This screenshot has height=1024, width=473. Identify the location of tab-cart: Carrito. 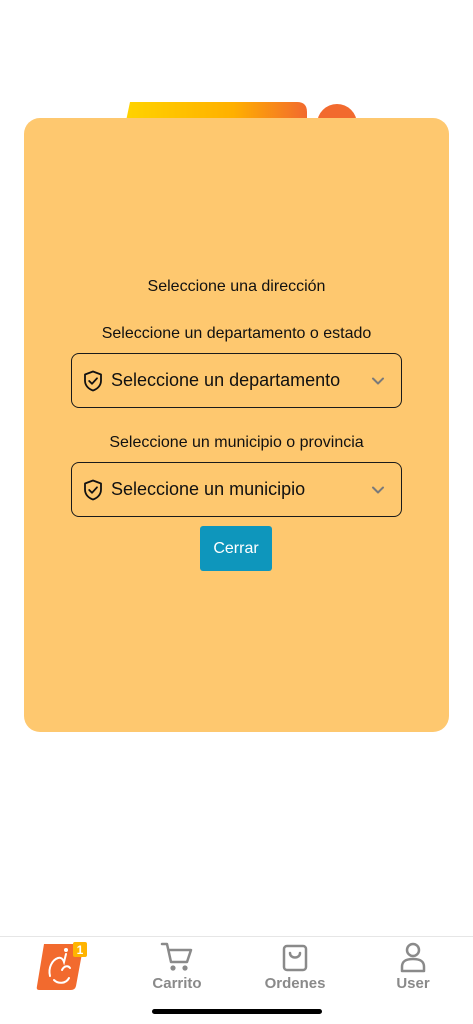
(177, 967).